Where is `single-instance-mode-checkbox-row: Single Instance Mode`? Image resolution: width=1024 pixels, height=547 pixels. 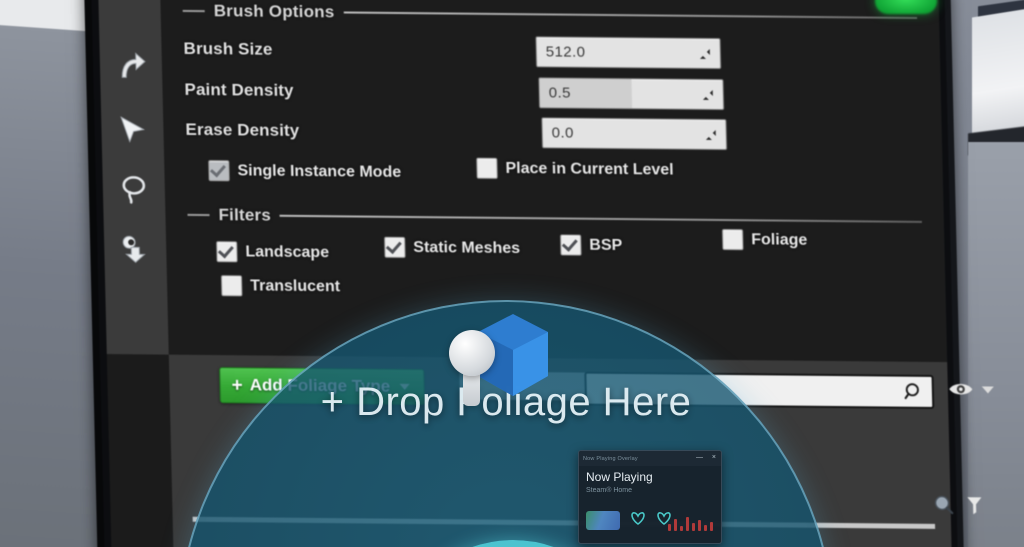
single-instance-mode-checkbox-row: Single Instance Mode is located at coordinates (304, 171).